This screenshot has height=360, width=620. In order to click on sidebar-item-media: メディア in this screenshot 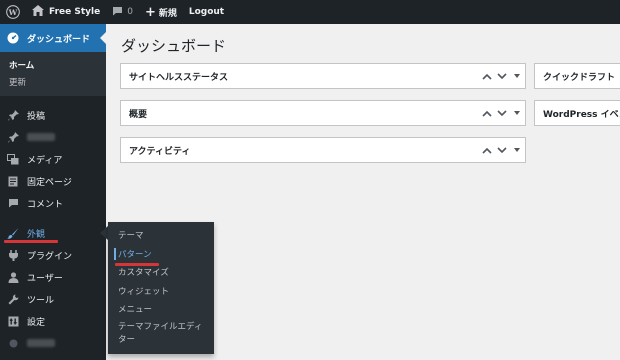, I will do `click(53, 159)`.